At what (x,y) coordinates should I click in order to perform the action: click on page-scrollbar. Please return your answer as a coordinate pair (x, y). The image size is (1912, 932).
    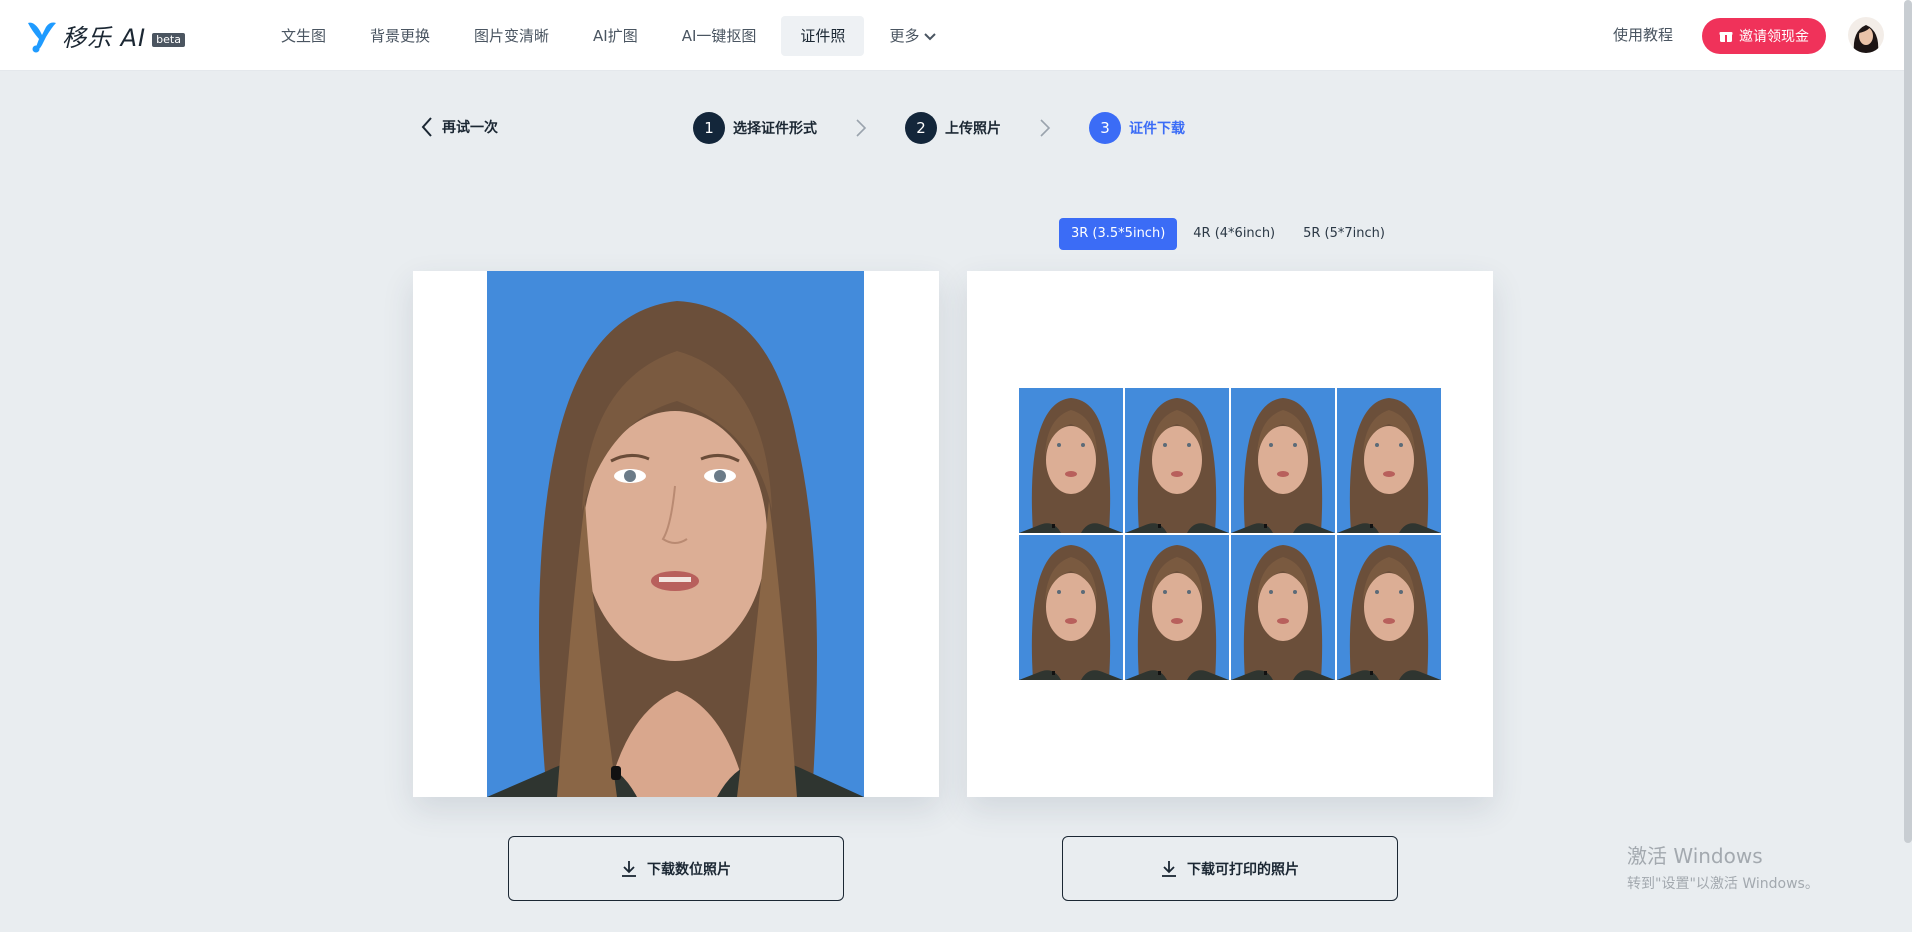
    Looking at the image, I should click on (1908, 421).